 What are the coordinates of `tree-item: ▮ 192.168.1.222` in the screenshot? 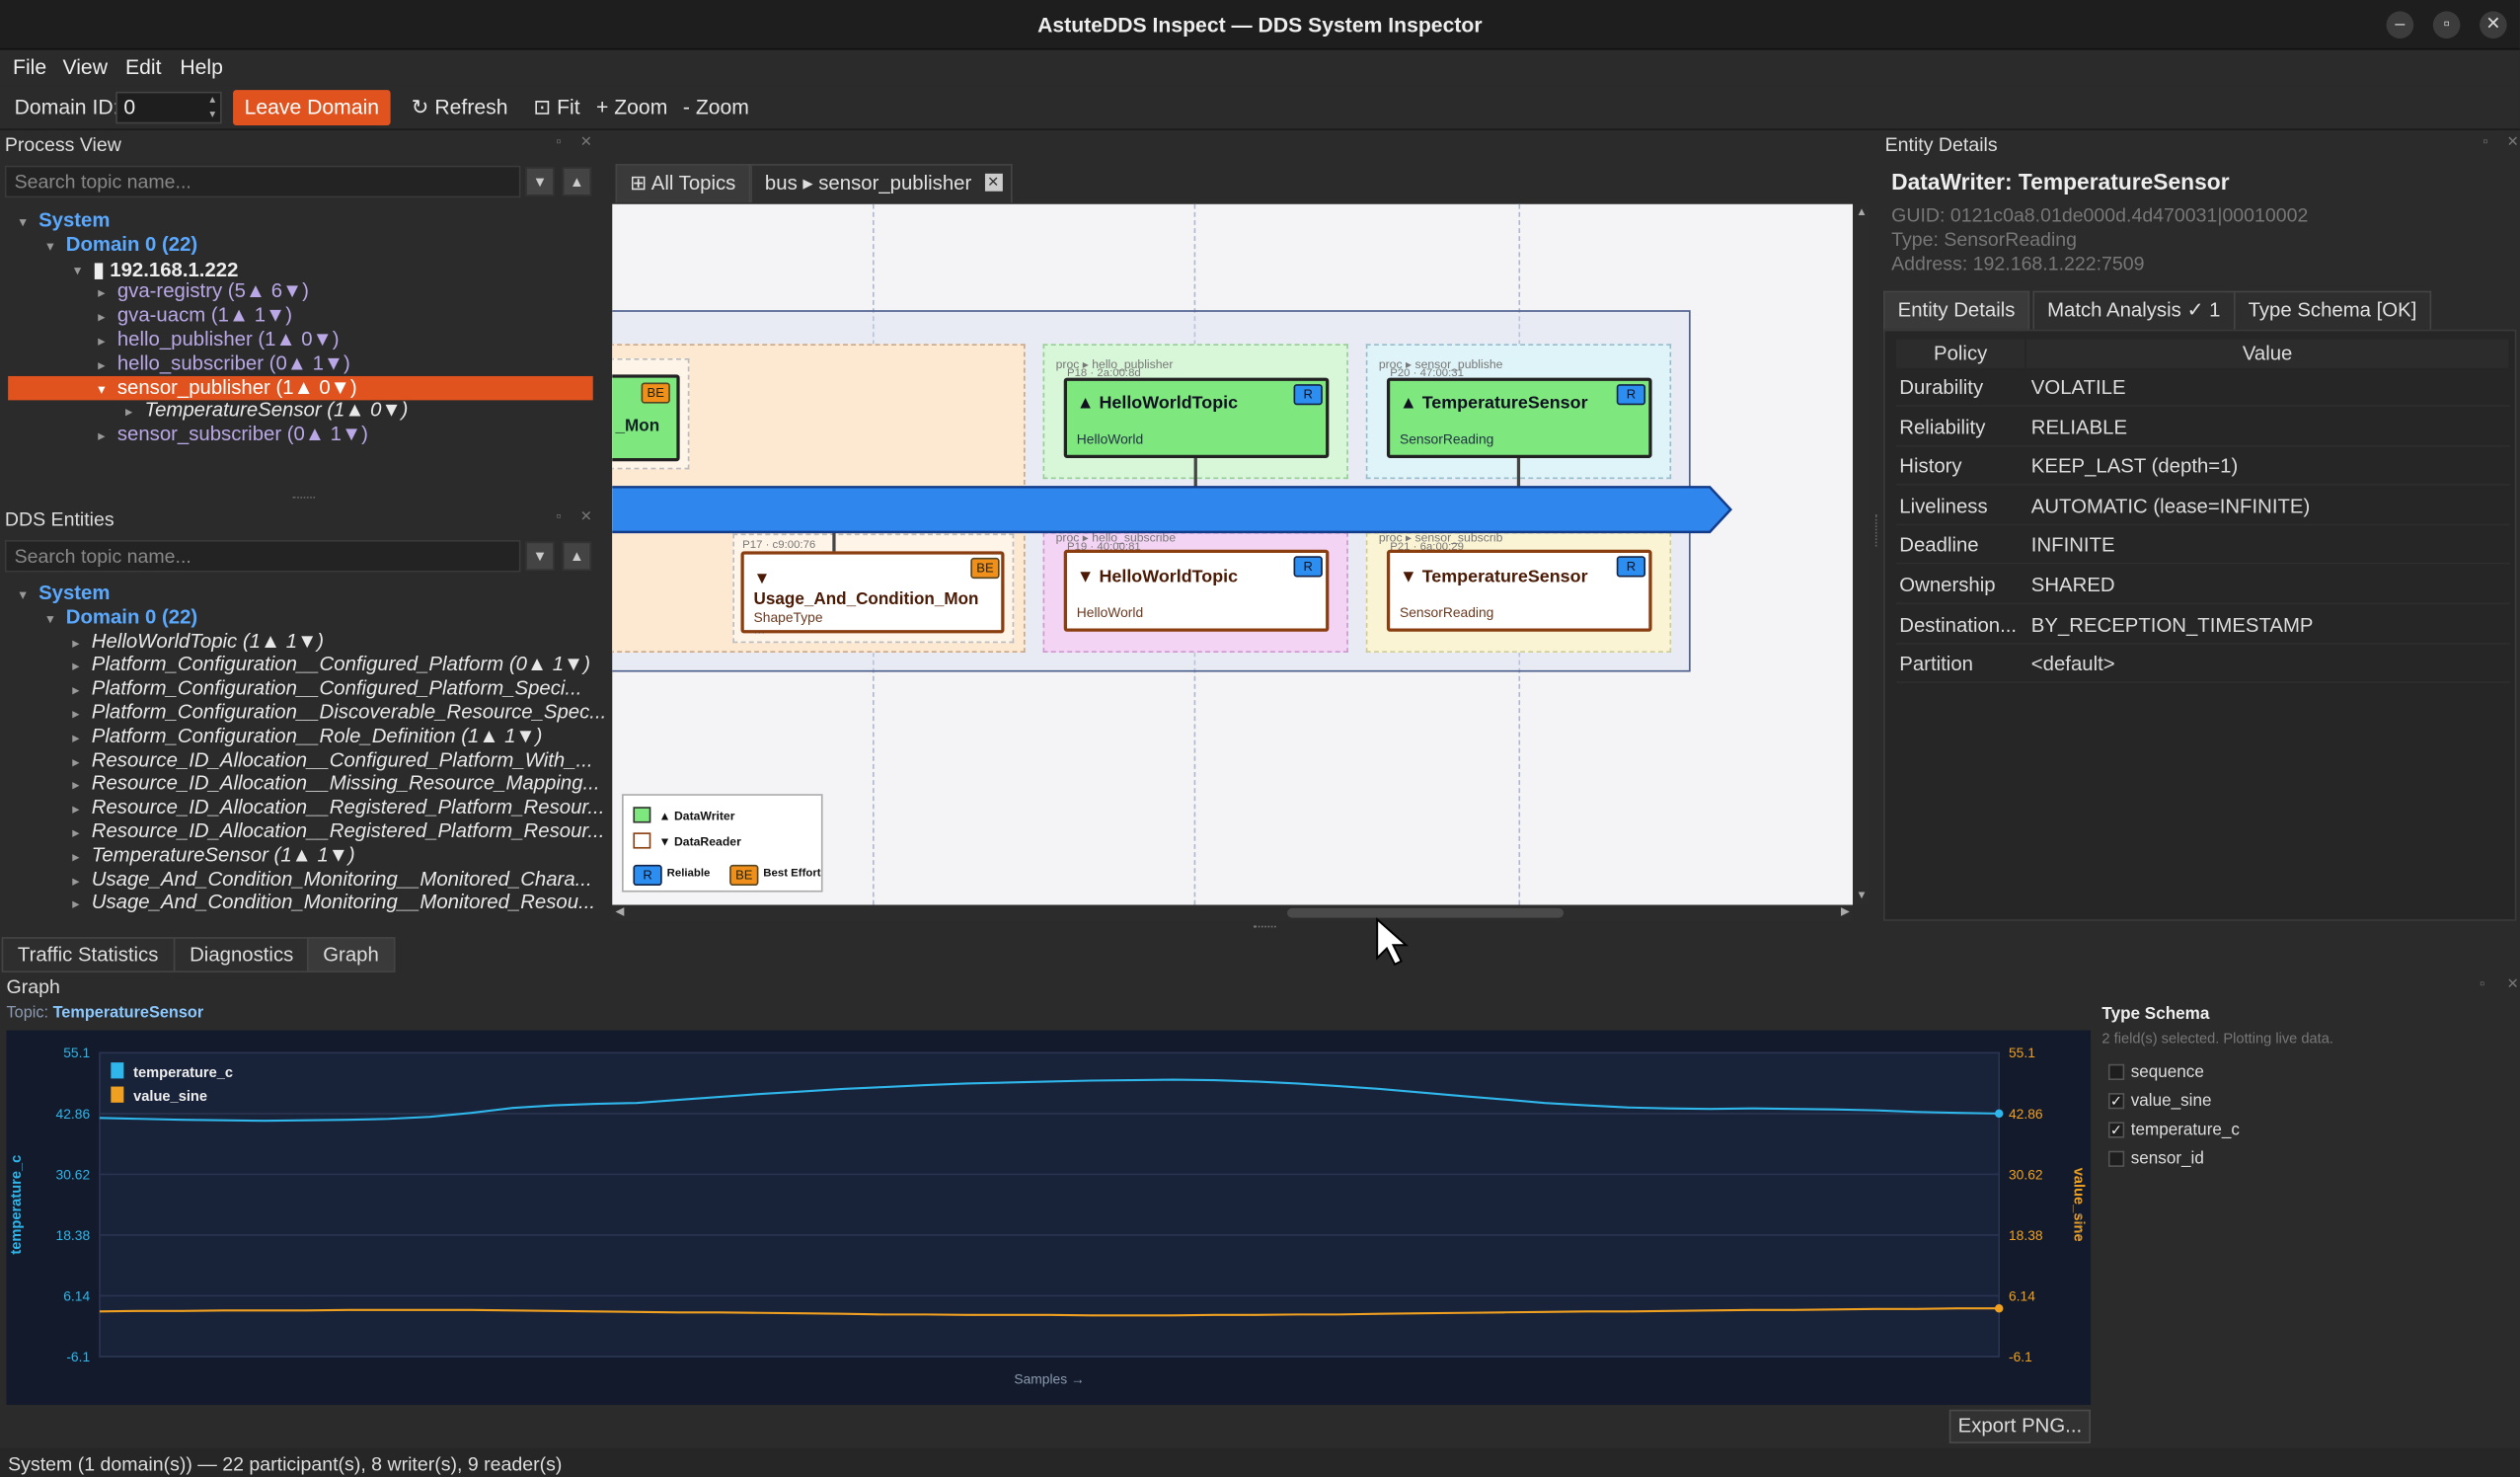 It's located at (165, 268).